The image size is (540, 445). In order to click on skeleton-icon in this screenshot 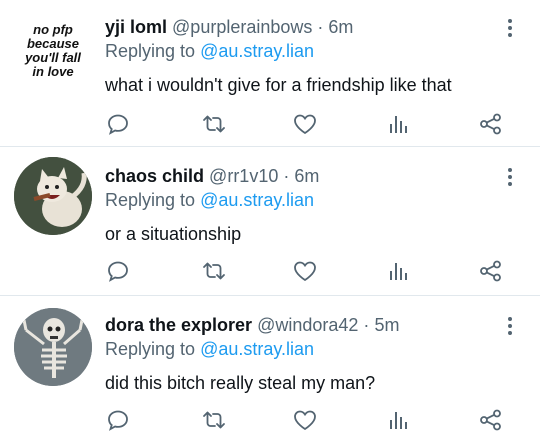, I will do `click(53, 347)`.